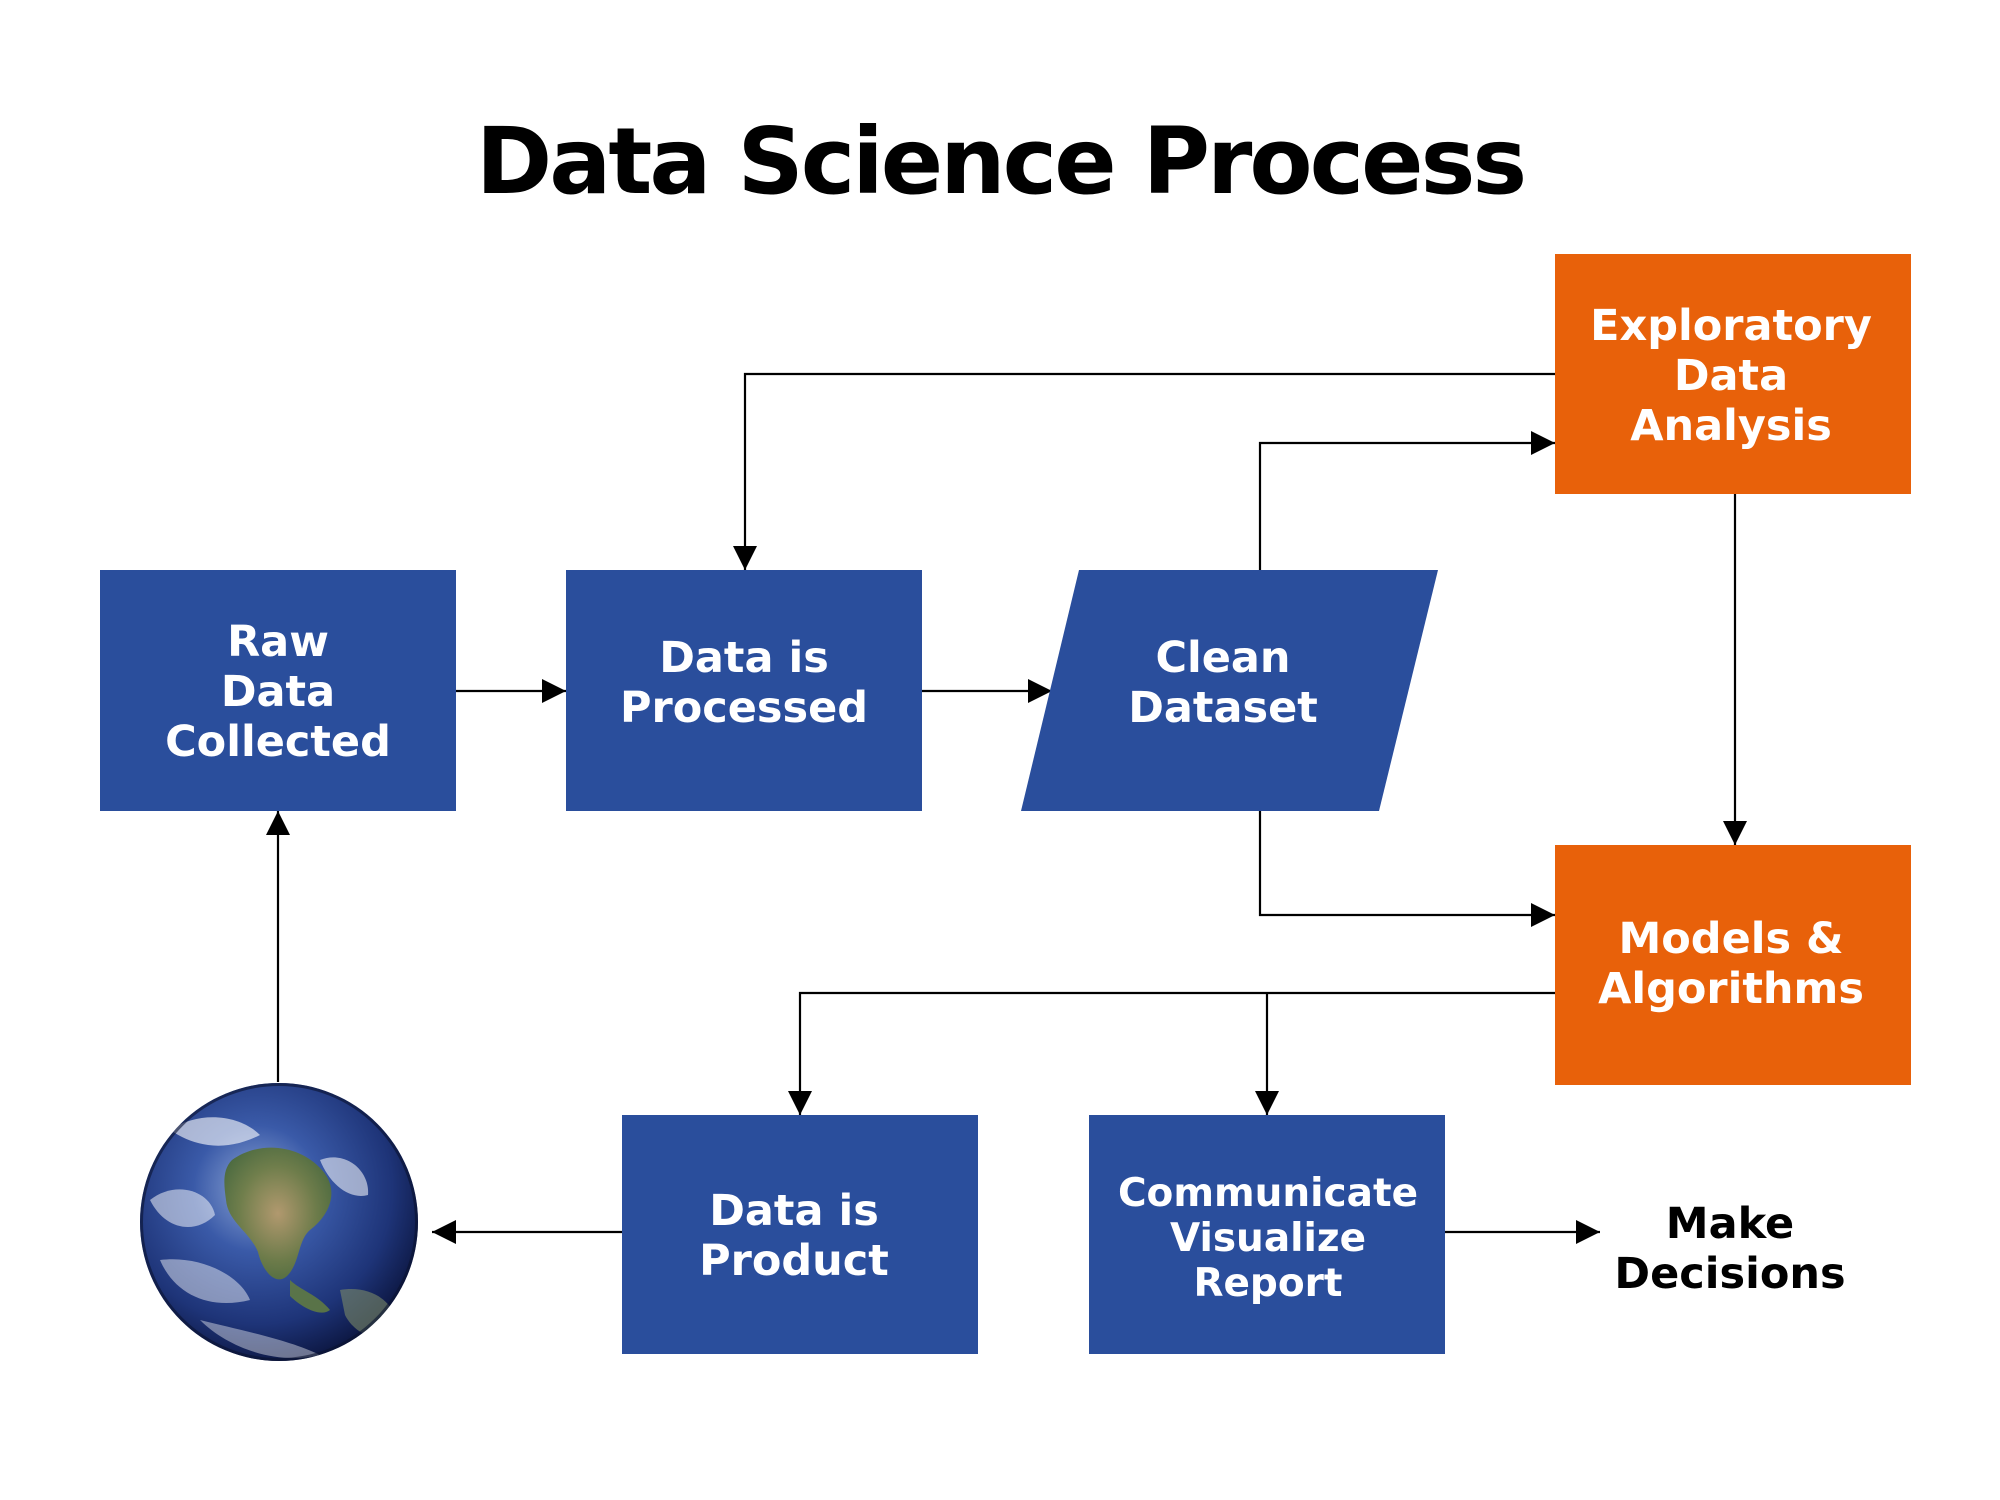  I want to click on node-communicate-visualize-report: Communicate Visualize Report, so click(1267, 1234).